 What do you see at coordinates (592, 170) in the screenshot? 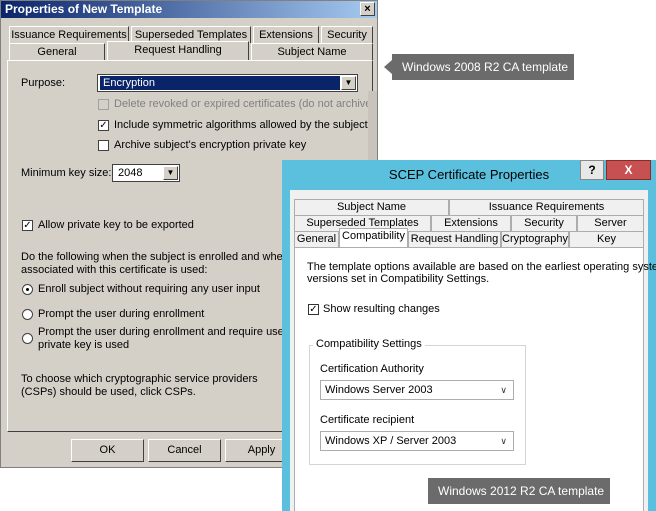
I see `help-button: ?` at bounding box center [592, 170].